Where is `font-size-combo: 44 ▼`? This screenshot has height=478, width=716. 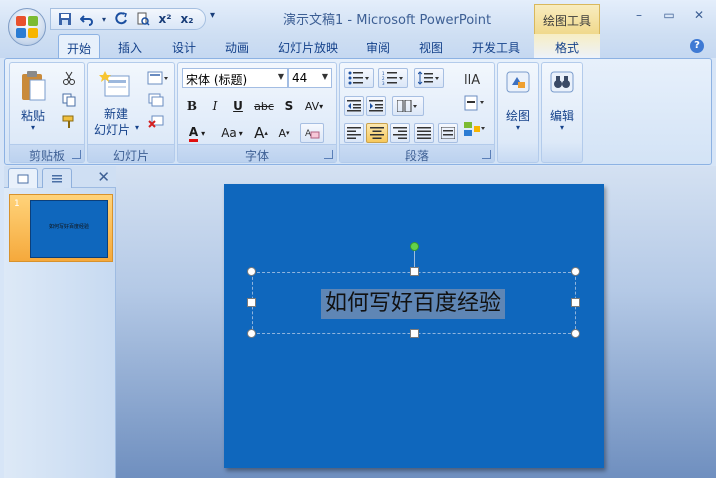 font-size-combo: 44 ▼ is located at coordinates (310, 78).